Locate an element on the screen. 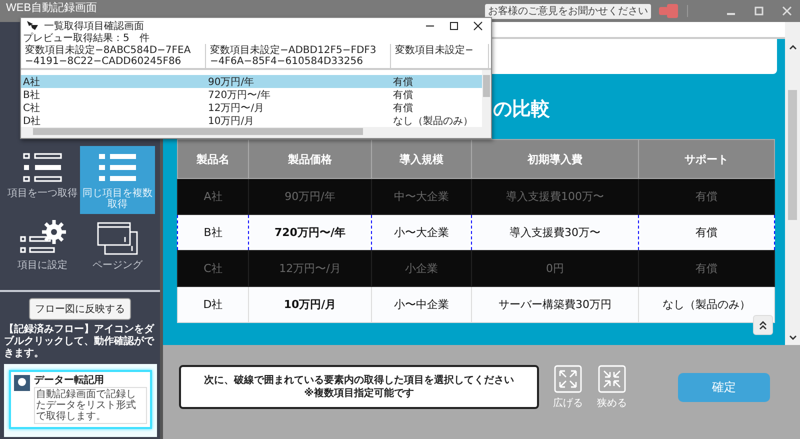 The width and height of the screenshot is (800, 439). tool-tile: ページング is located at coordinates (117, 252).